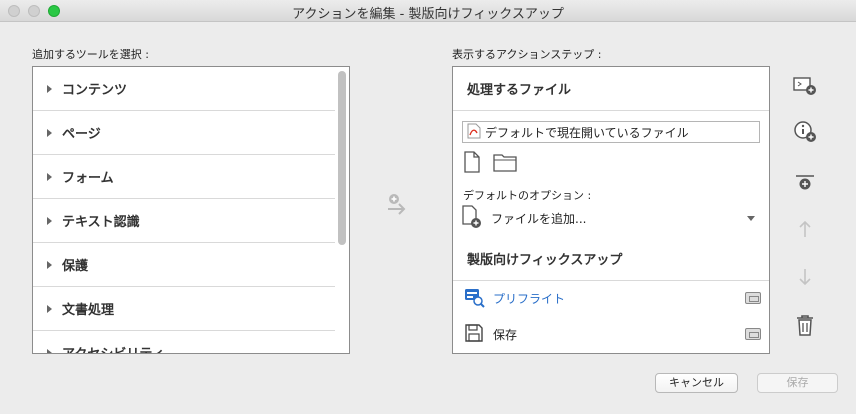 This screenshot has width=856, height=414. I want to click on window-title: アクションを編集 - 製版向けフィックスアップ, so click(428, 14).